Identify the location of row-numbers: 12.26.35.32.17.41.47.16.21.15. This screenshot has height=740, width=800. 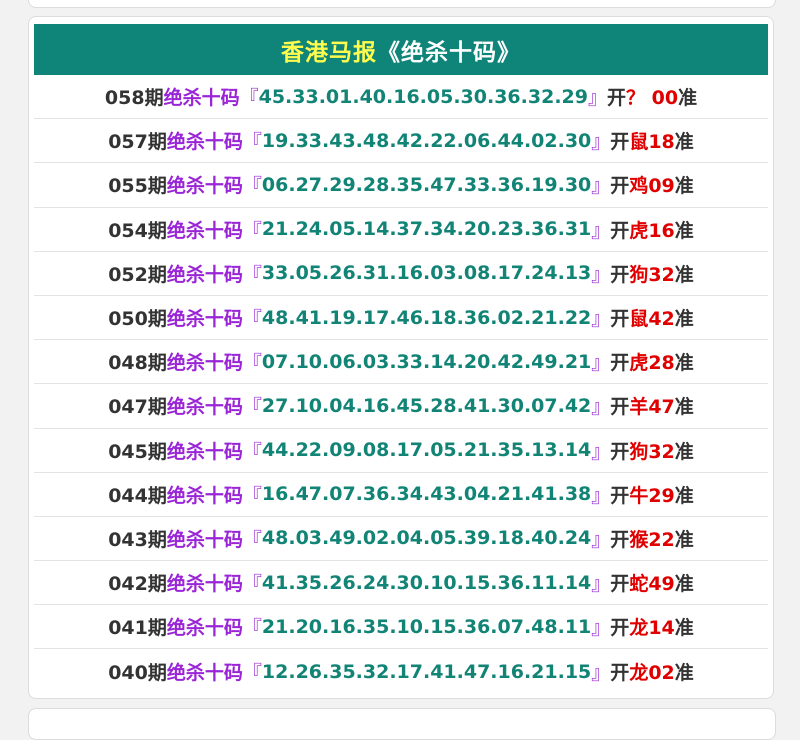
(426, 671).